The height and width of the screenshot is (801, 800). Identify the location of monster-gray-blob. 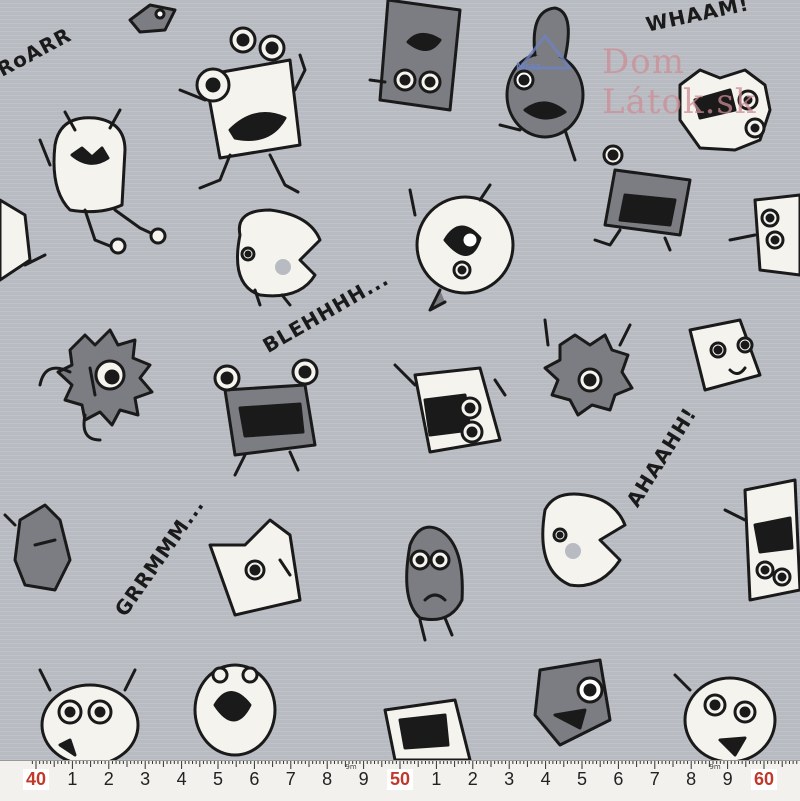
(434, 583).